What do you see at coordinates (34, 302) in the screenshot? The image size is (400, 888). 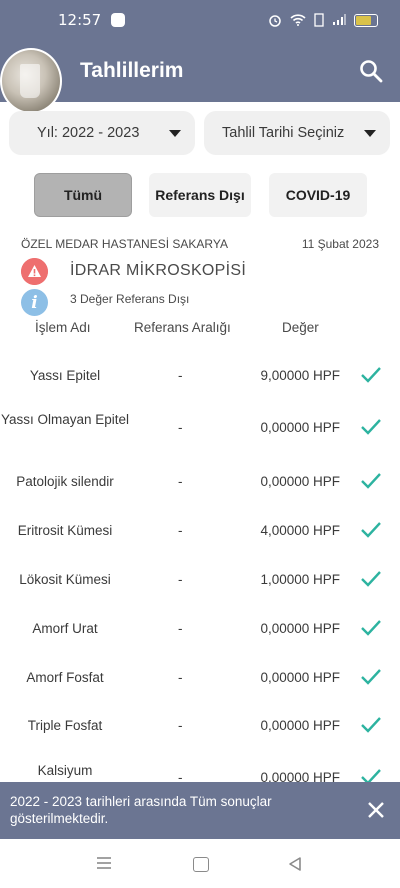 I see `info-icon: i` at bounding box center [34, 302].